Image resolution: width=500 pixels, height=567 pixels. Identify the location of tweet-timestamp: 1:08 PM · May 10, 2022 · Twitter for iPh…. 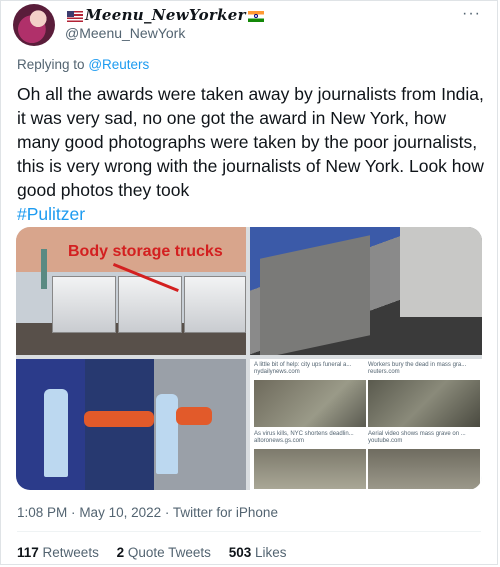
(147, 512).